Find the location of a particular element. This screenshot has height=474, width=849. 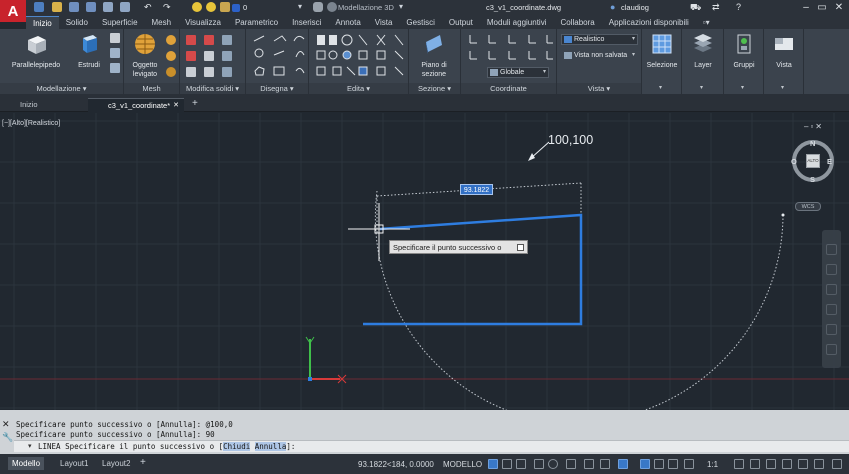

snap-menu-icon is located at coordinates (521, 464).